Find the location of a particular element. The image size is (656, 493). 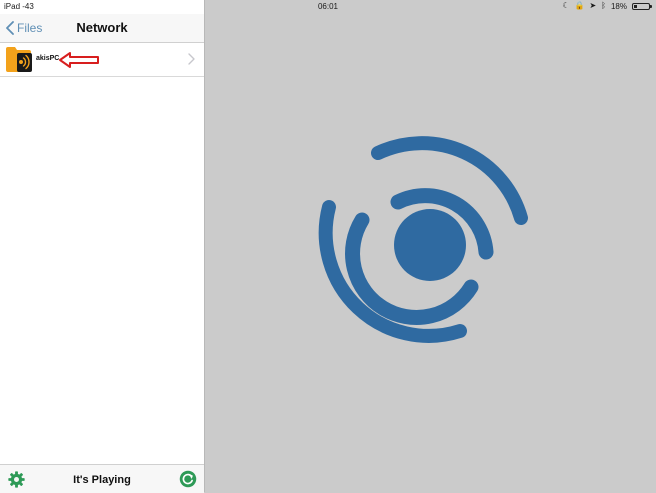

status-bar: iPad -43 06:01 ☾ 🔒 ➤ ᛒ 18% is located at coordinates (328, 7).